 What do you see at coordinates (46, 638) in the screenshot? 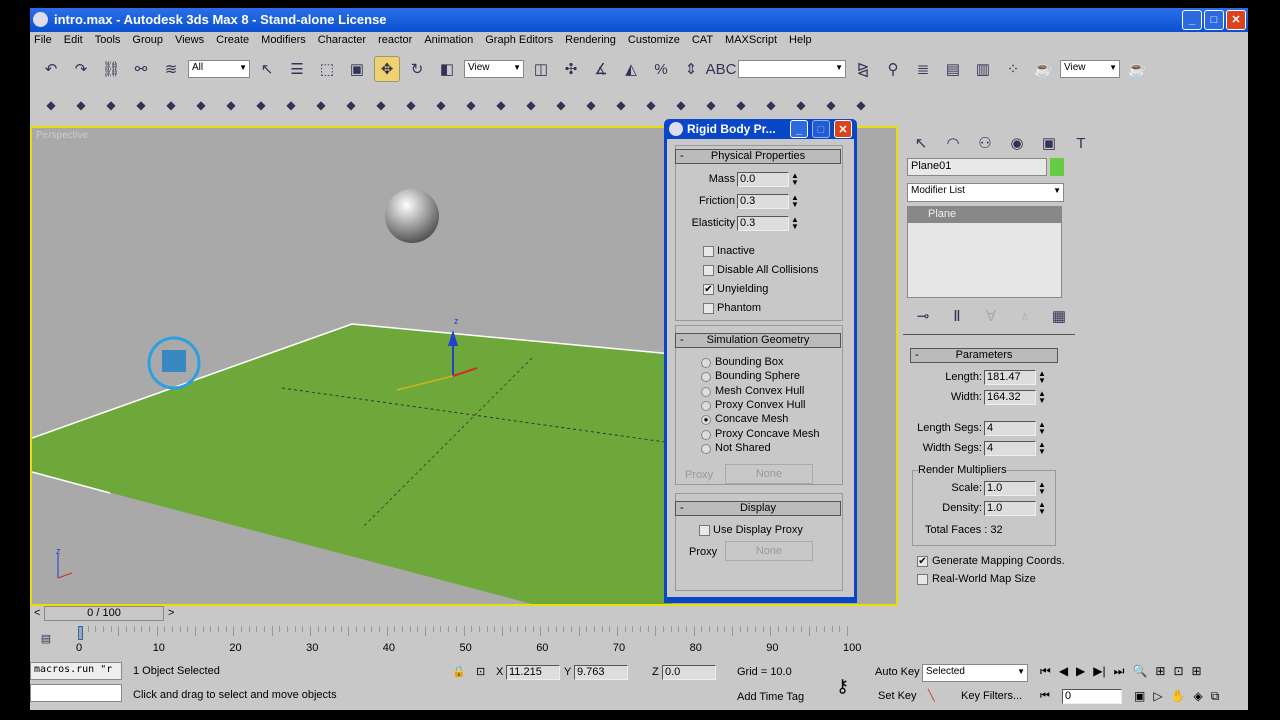
I see `mini-curve-editor-icon: ▤` at bounding box center [46, 638].